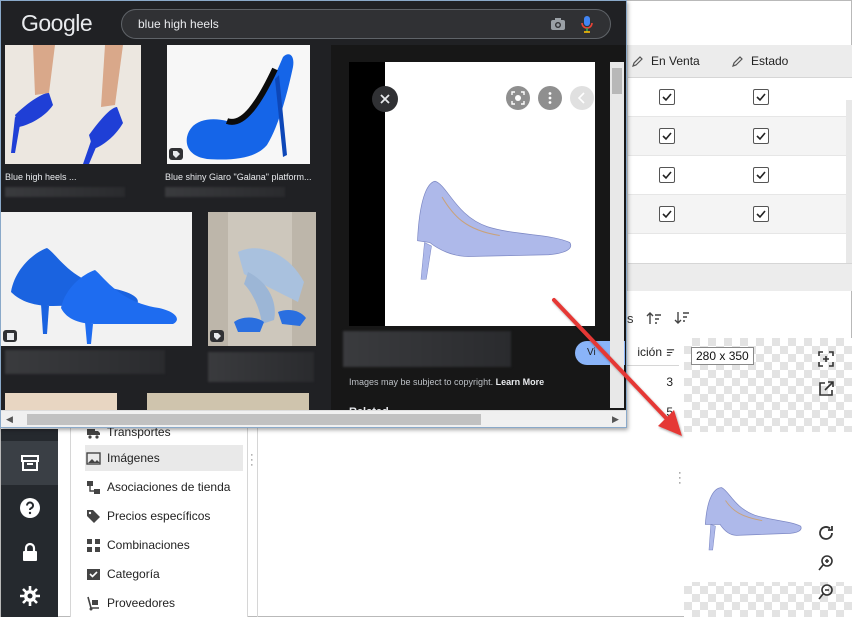 The height and width of the screenshot is (617, 852). I want to click on lock-icon, so click(29, 552).